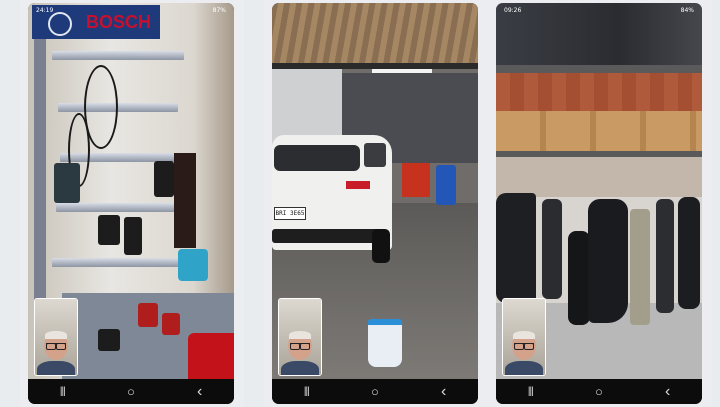 This screenshot has height=407, width=720. I want to click on red-toolbox, so click(211, 356).